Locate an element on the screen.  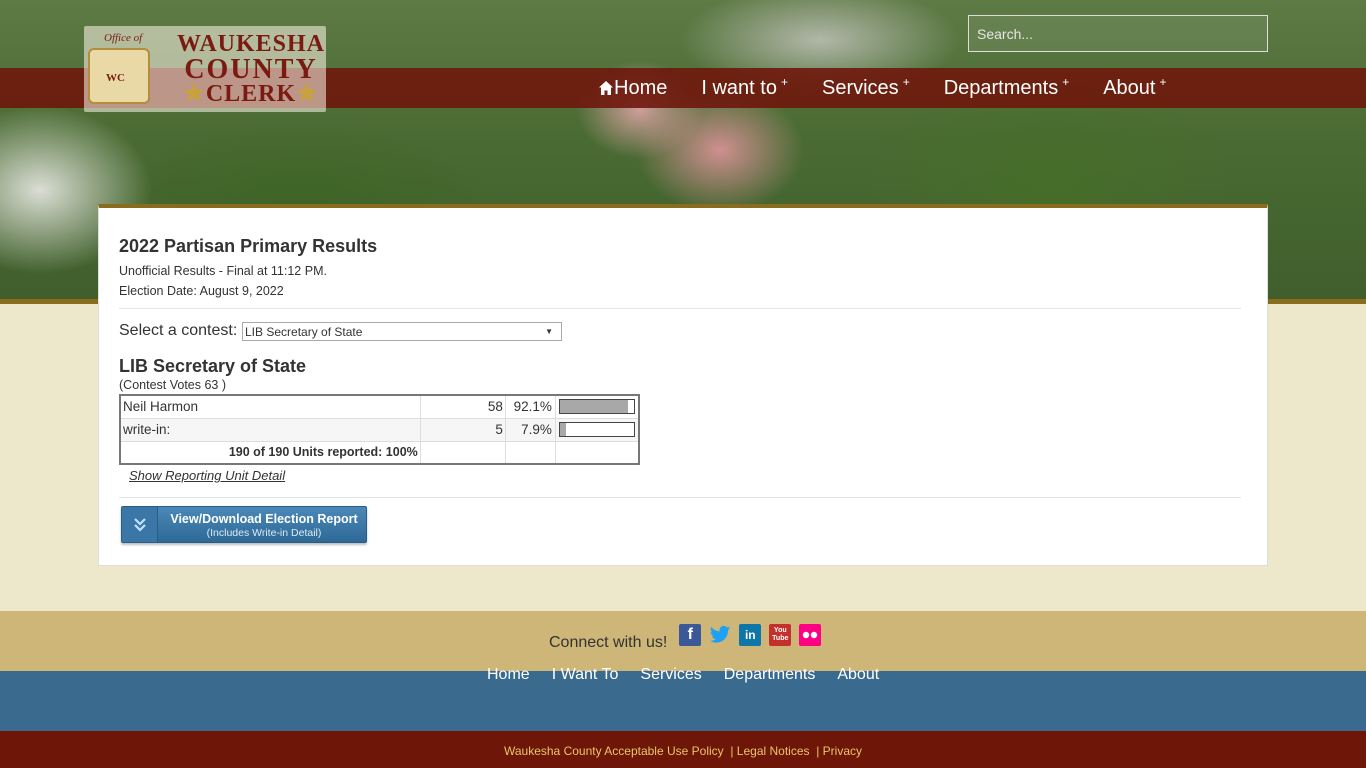
nav-home-label: Home is located at coordinates (641, 87).